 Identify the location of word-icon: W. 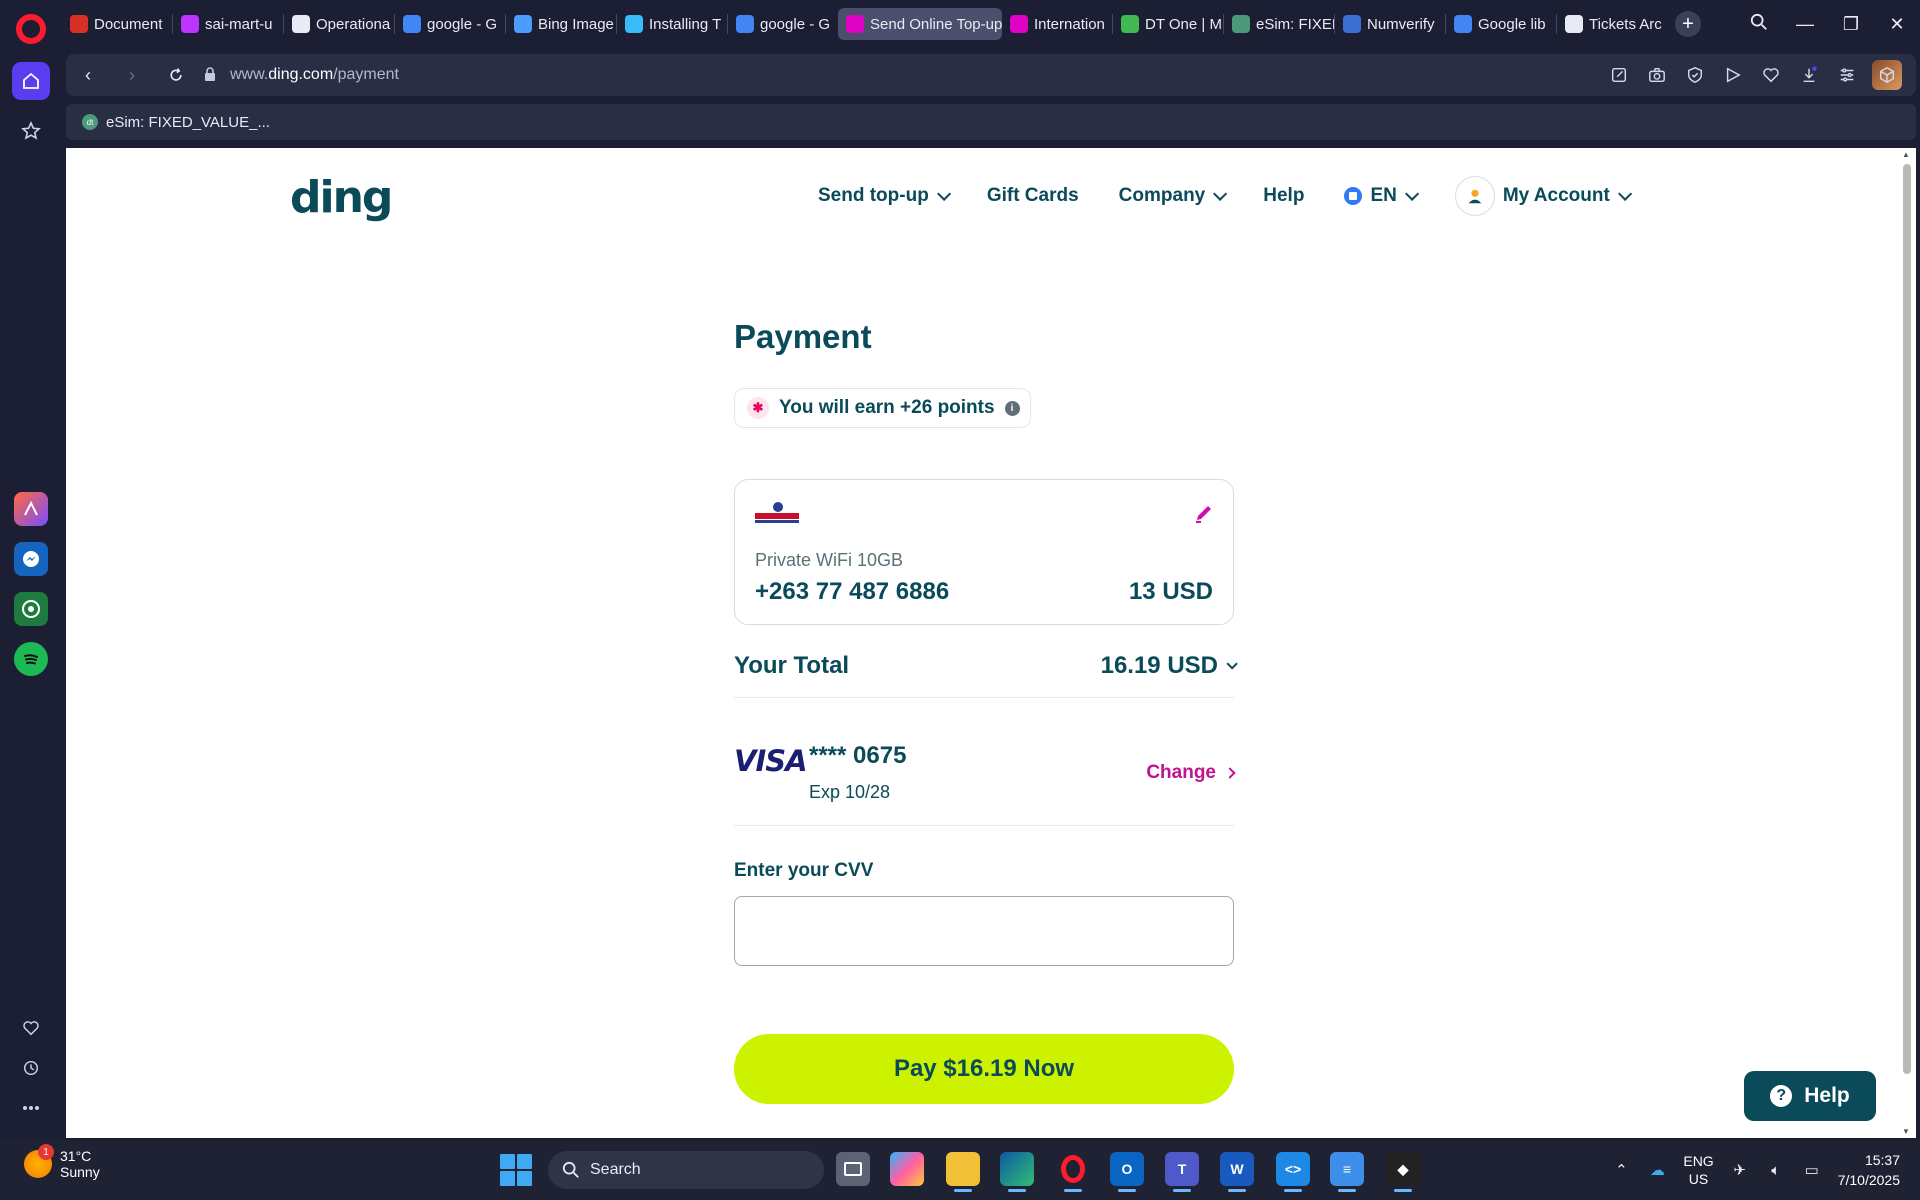
(1237, 1172).